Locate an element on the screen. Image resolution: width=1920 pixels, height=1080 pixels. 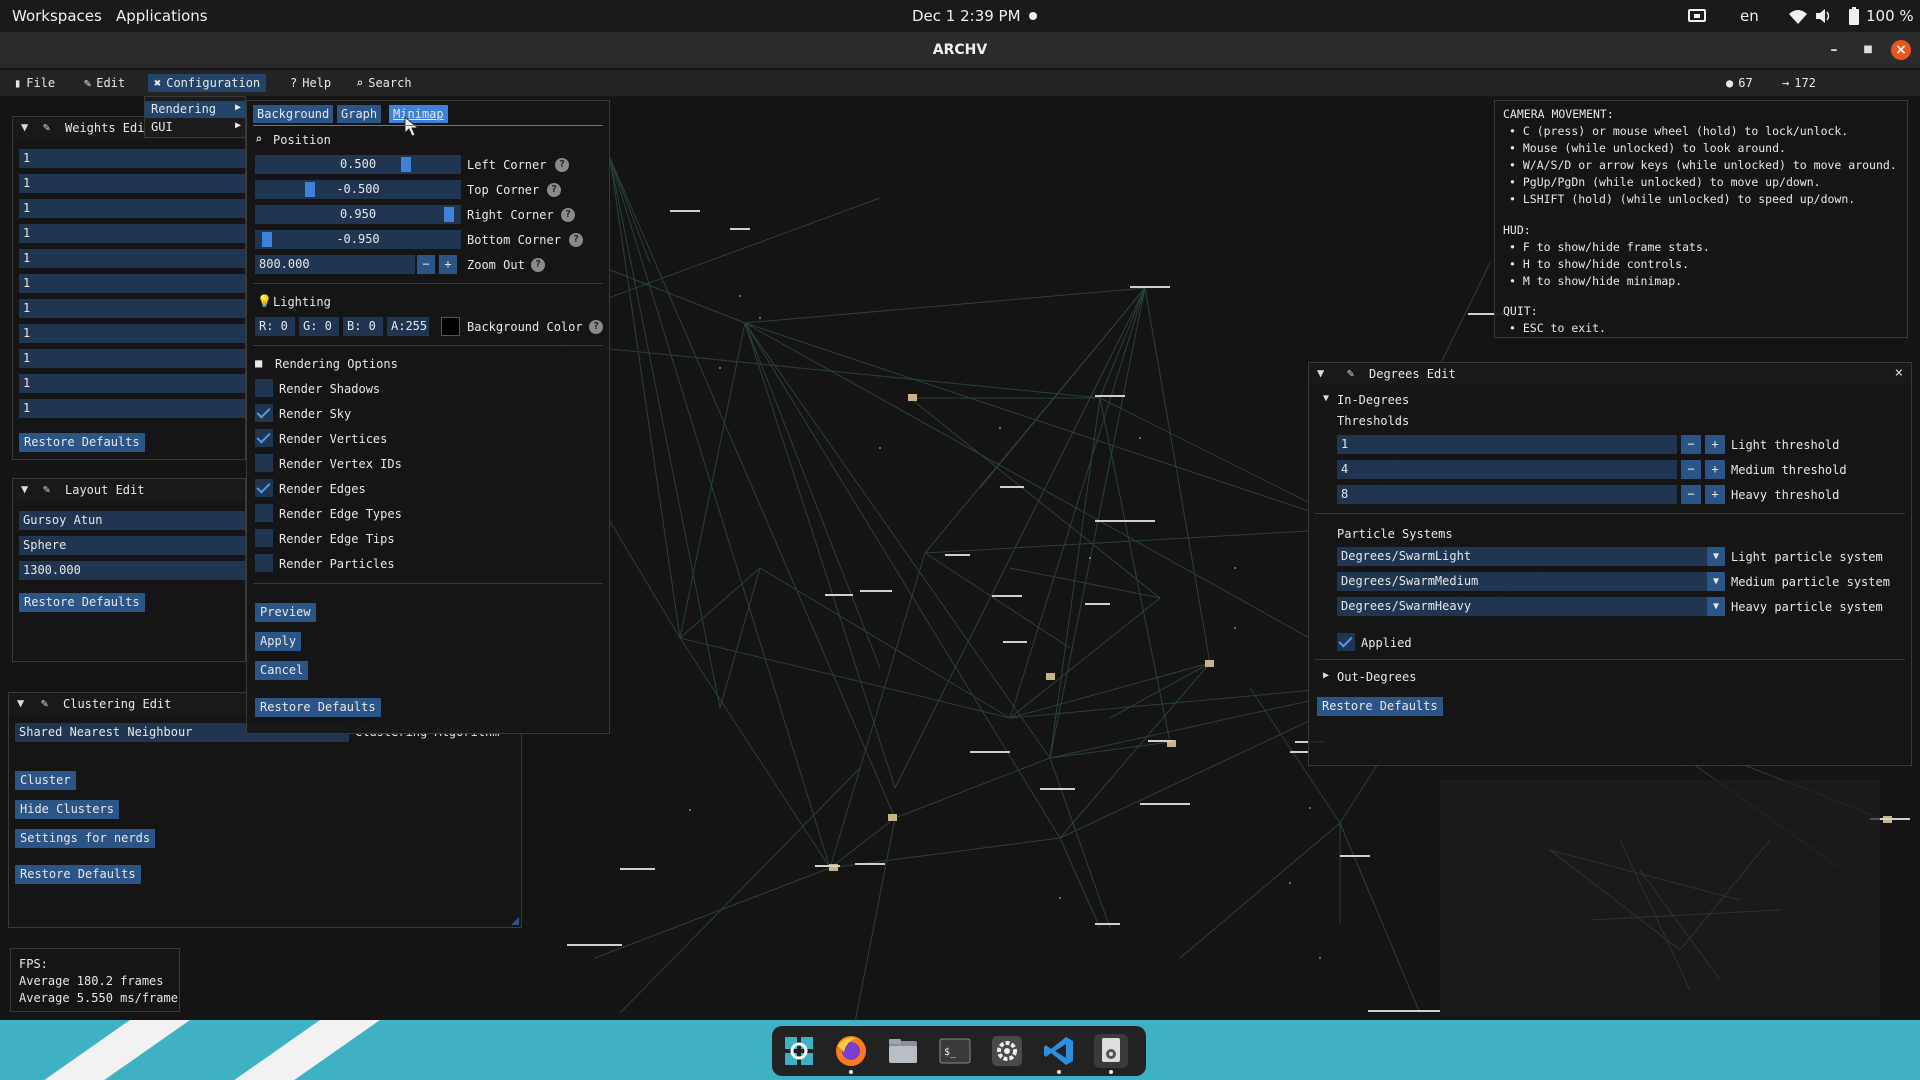
zoom-increment-button: + is located at coordinates (448, 264).